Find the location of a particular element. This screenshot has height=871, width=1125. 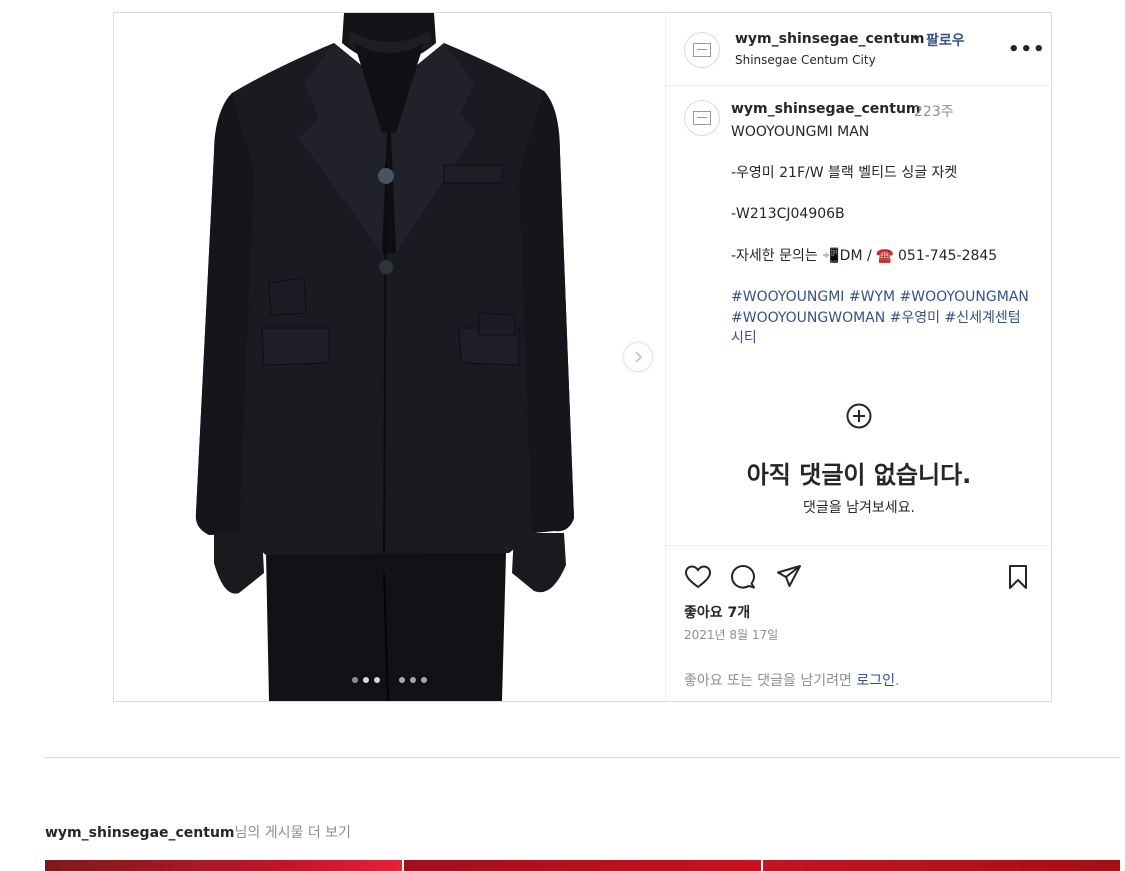

more-posts-grid is located at coordinates (582, 865).